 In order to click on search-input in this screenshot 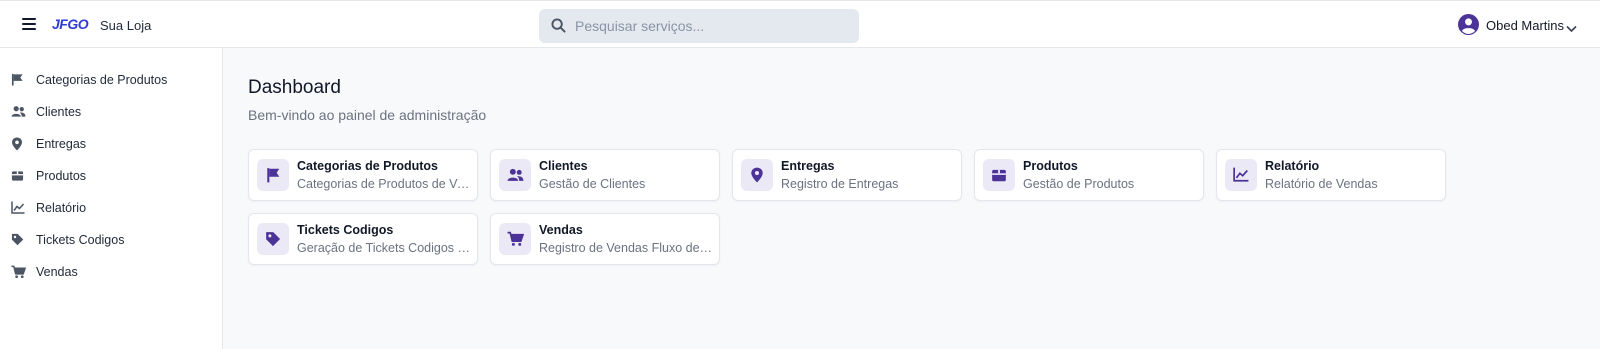, I will do `click(710, 26)`.